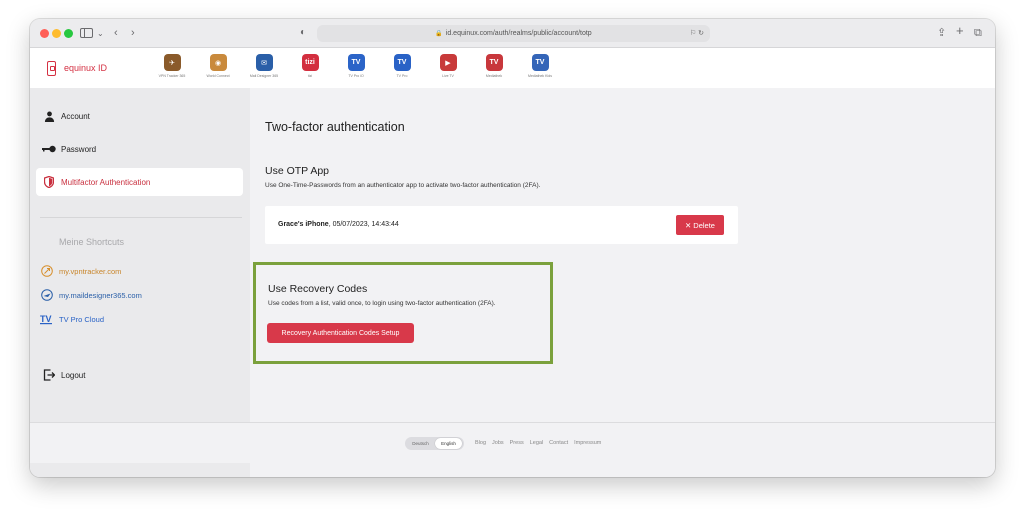  I want to click on sidebar-item-account: Account, so click(139, 116).